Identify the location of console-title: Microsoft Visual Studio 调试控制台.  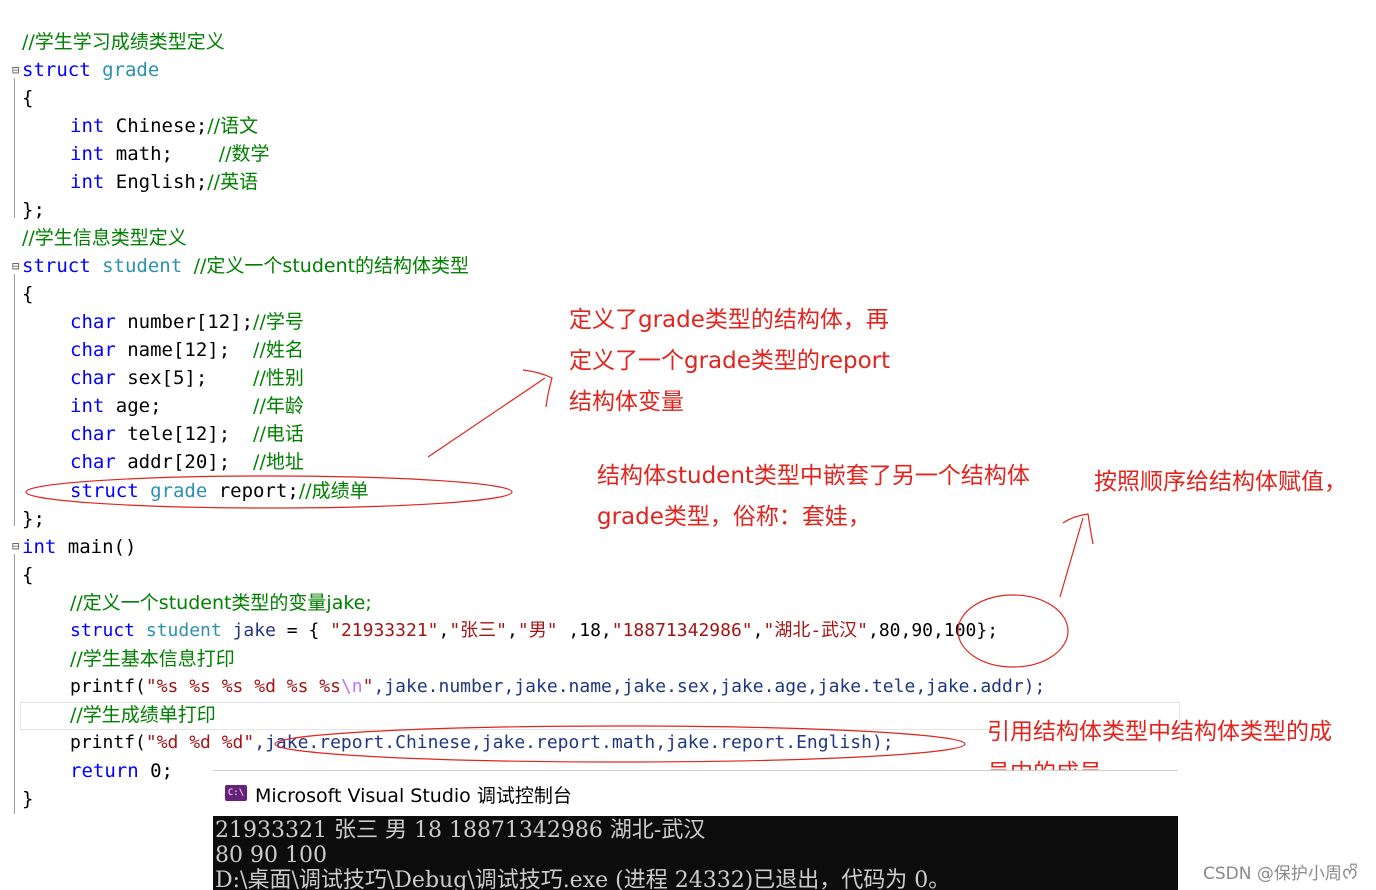
(413, 796).